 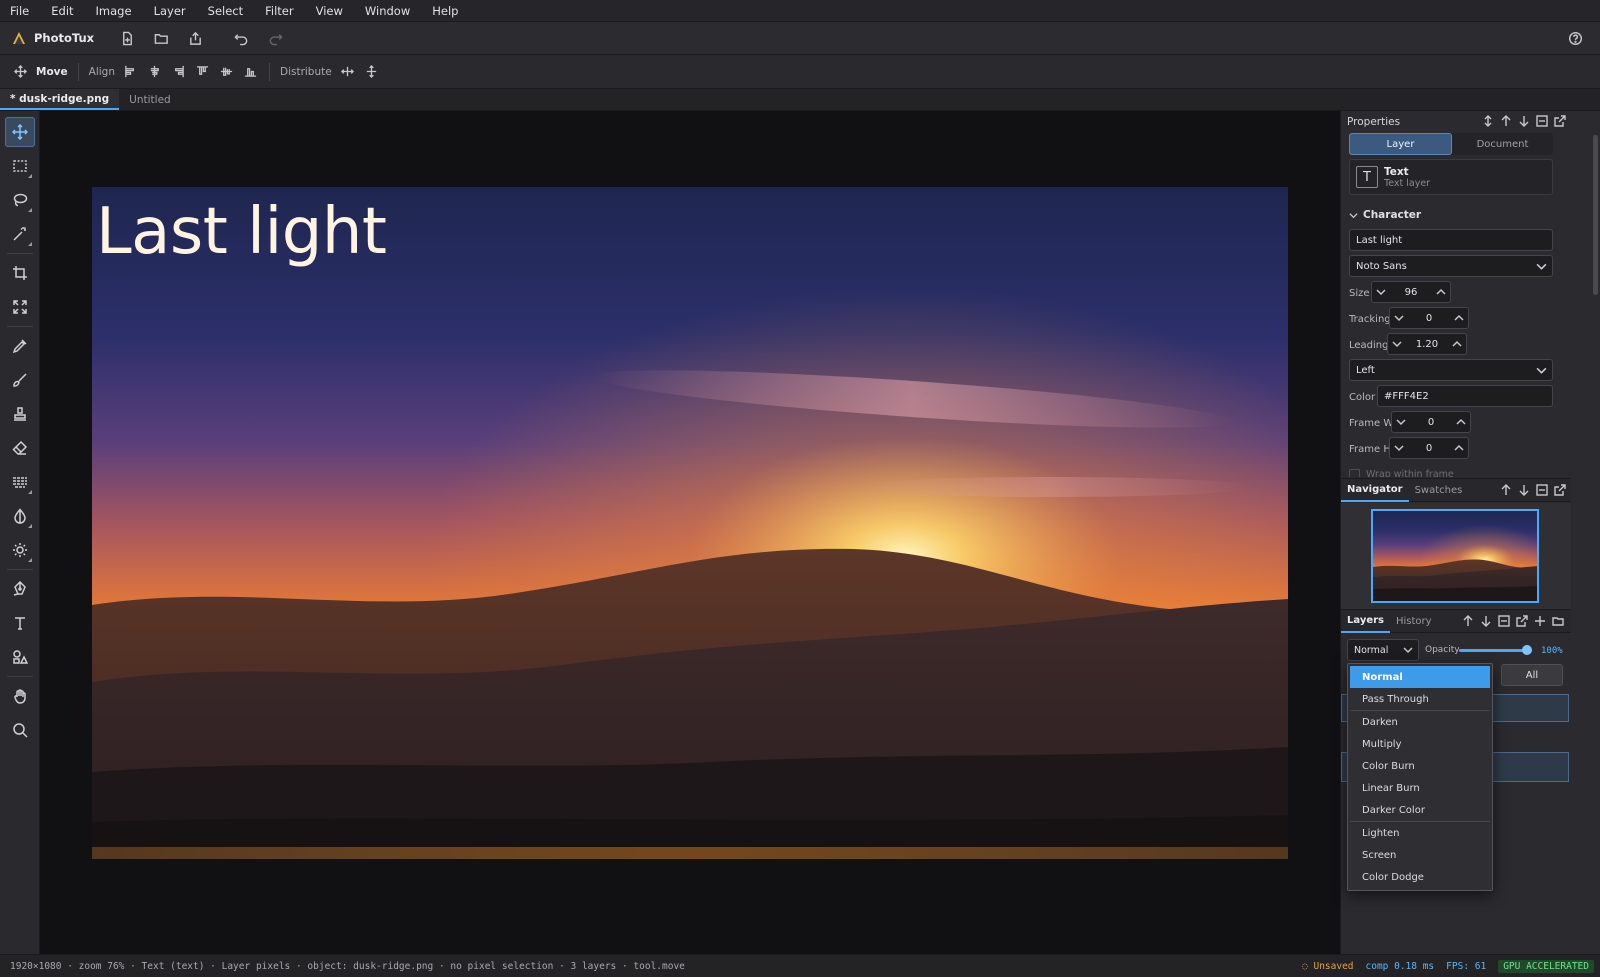 I want to click on menu-help: Help, so click(x=445, y=11).